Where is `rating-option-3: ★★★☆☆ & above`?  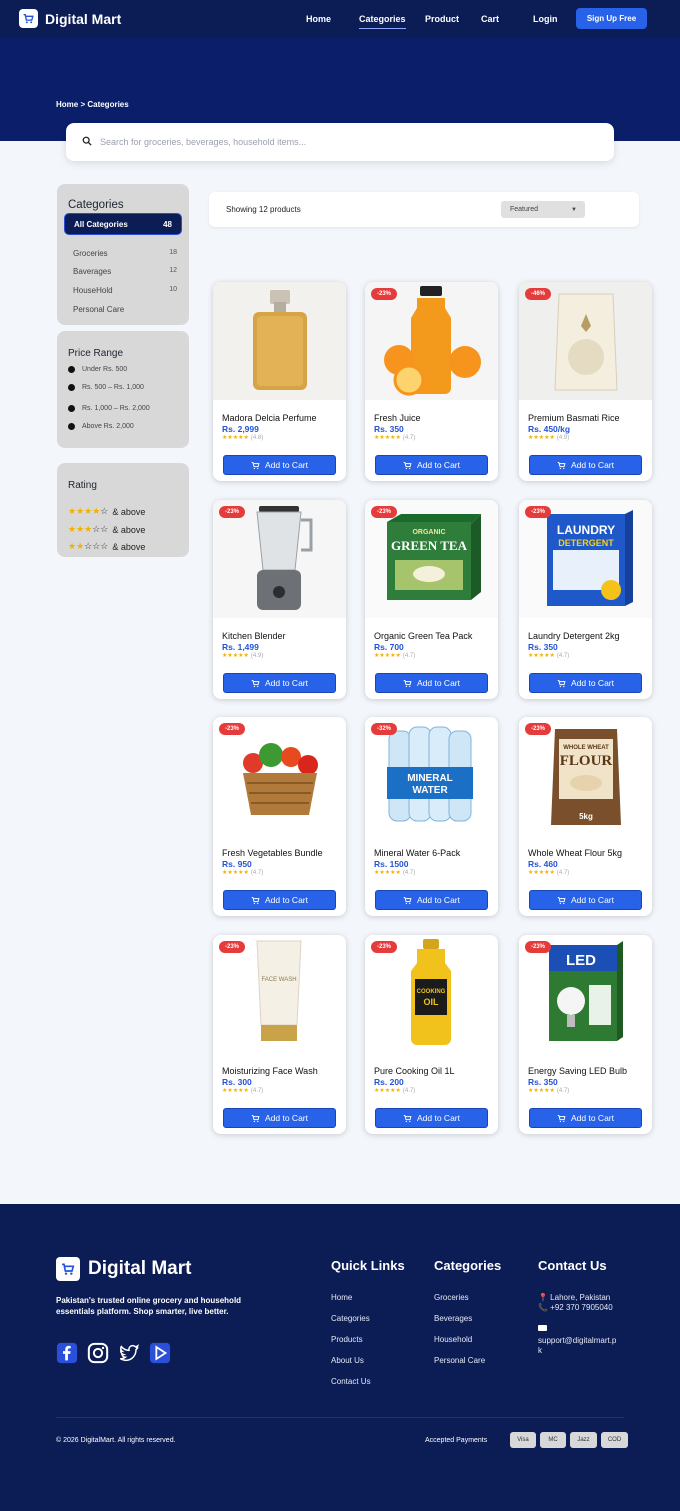
rating-option-3: ★★★☆☆ & above is located at coordinates (106, 529).